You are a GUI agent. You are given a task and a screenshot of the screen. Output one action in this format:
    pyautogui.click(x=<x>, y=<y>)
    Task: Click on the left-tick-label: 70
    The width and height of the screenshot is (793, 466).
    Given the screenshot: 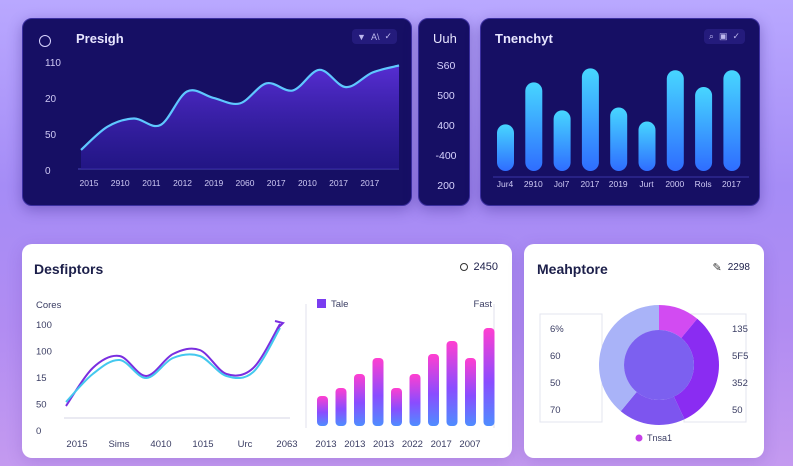 What is the action you would take?
    pyautogui.click(x=555, y=410)
    